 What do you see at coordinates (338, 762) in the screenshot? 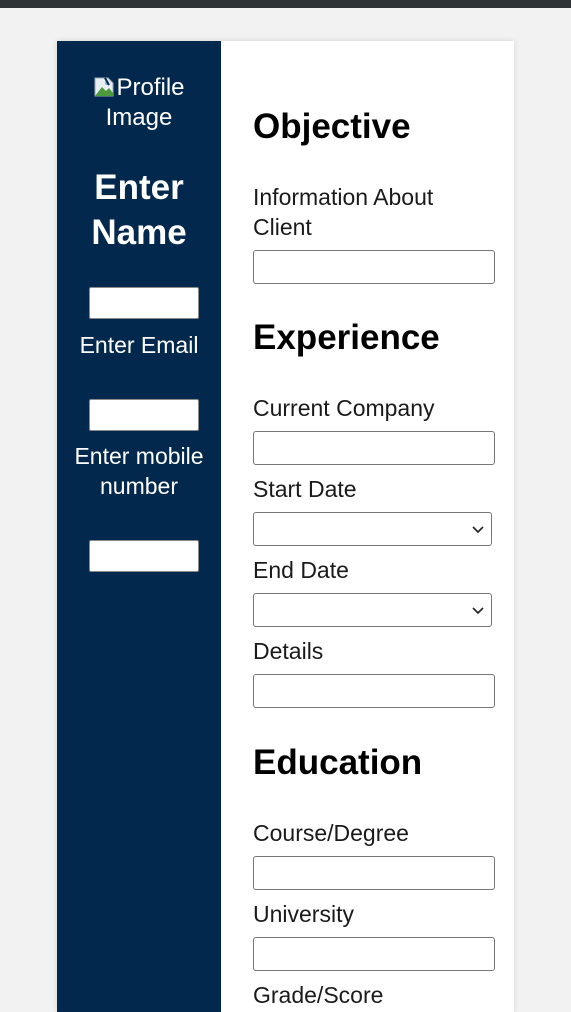
I see `education-title: Education` at bounding box center [338, 762].